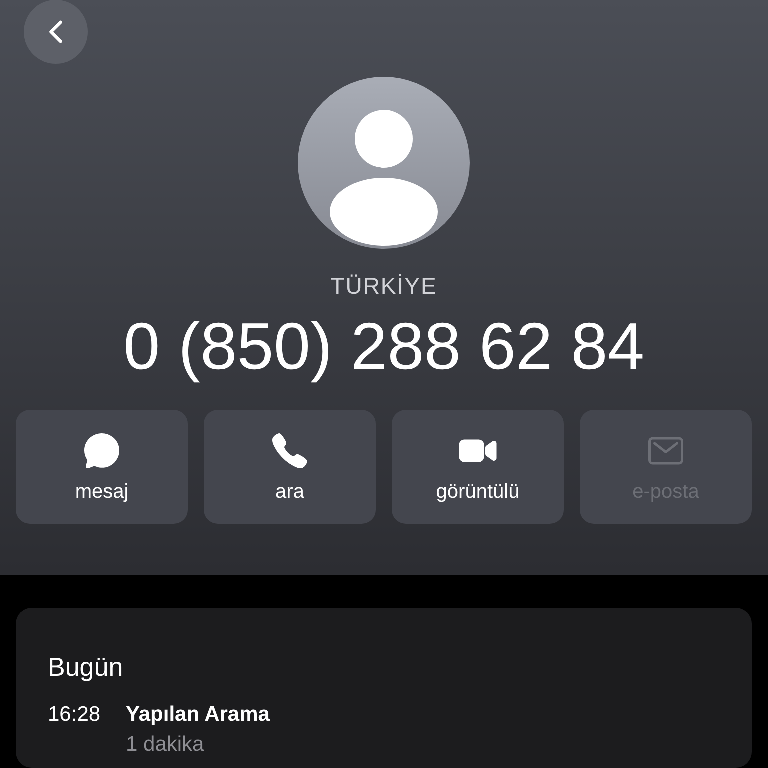  What do you see at coordinates (166, 745) in the screenshot?
I see `call-duration: 1 dakika` at bounding box center [166, 745].